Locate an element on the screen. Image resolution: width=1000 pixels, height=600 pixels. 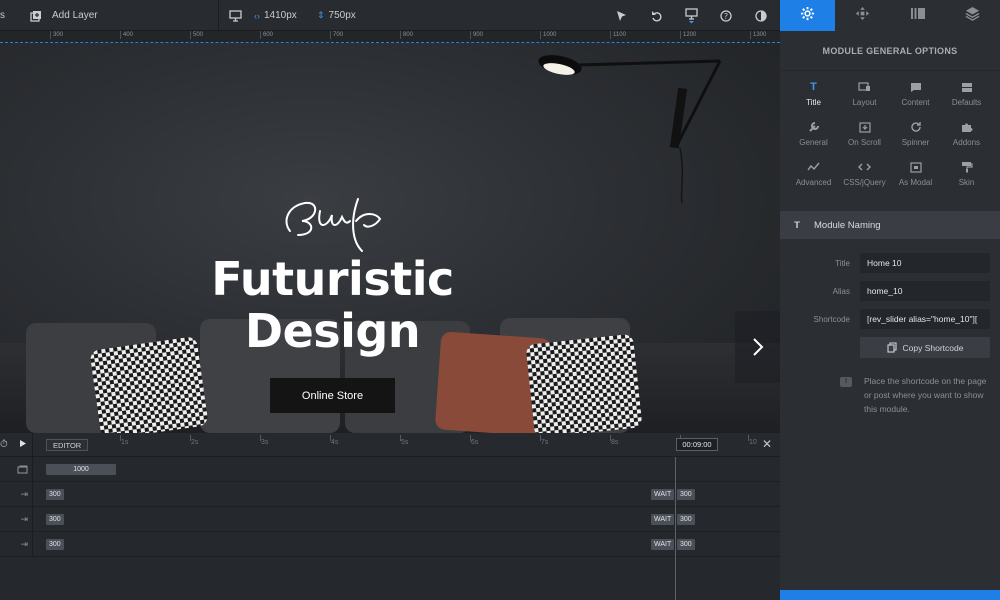
navigation-icon is located at coordinates (862, 16).